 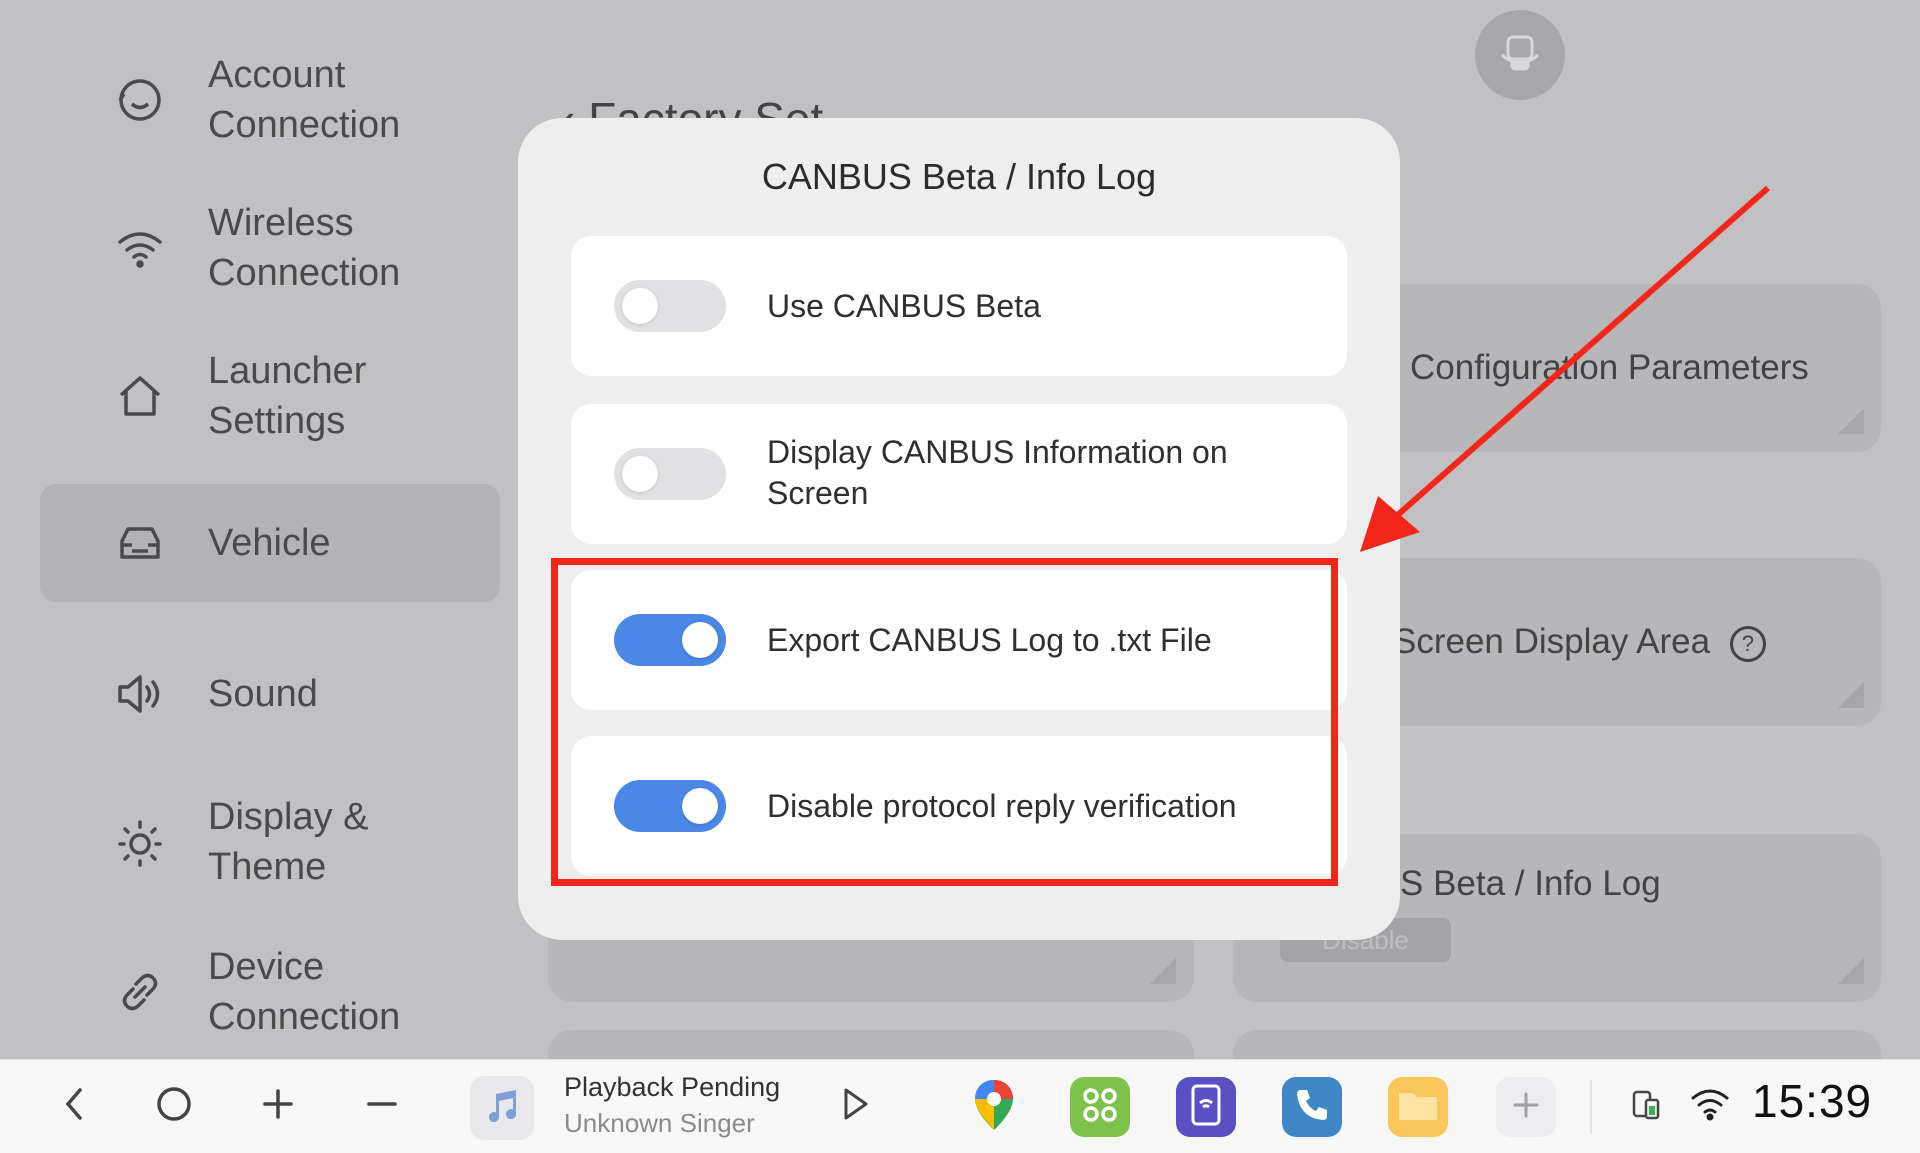 What do you see at coordinates (1591, 1107) in the screenshot?
I see `taskbar-divider` at bounding box center [1591, 1107].